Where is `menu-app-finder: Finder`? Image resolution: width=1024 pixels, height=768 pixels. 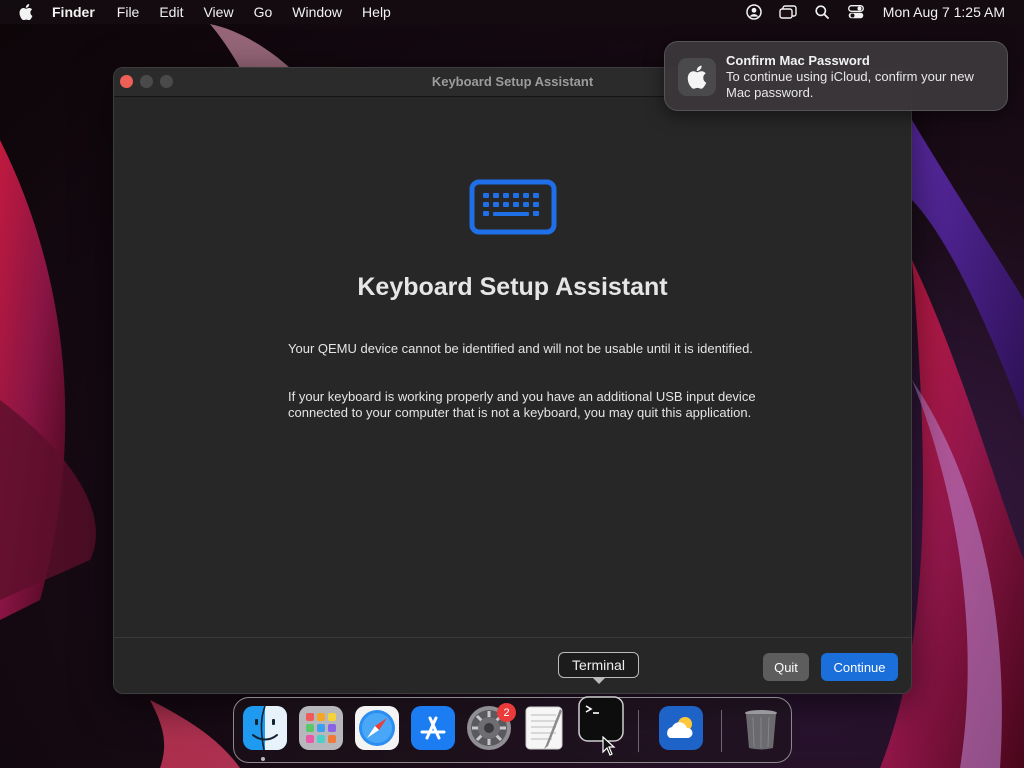
menu-app-finder: Finder is located at coordinates (79, 12).